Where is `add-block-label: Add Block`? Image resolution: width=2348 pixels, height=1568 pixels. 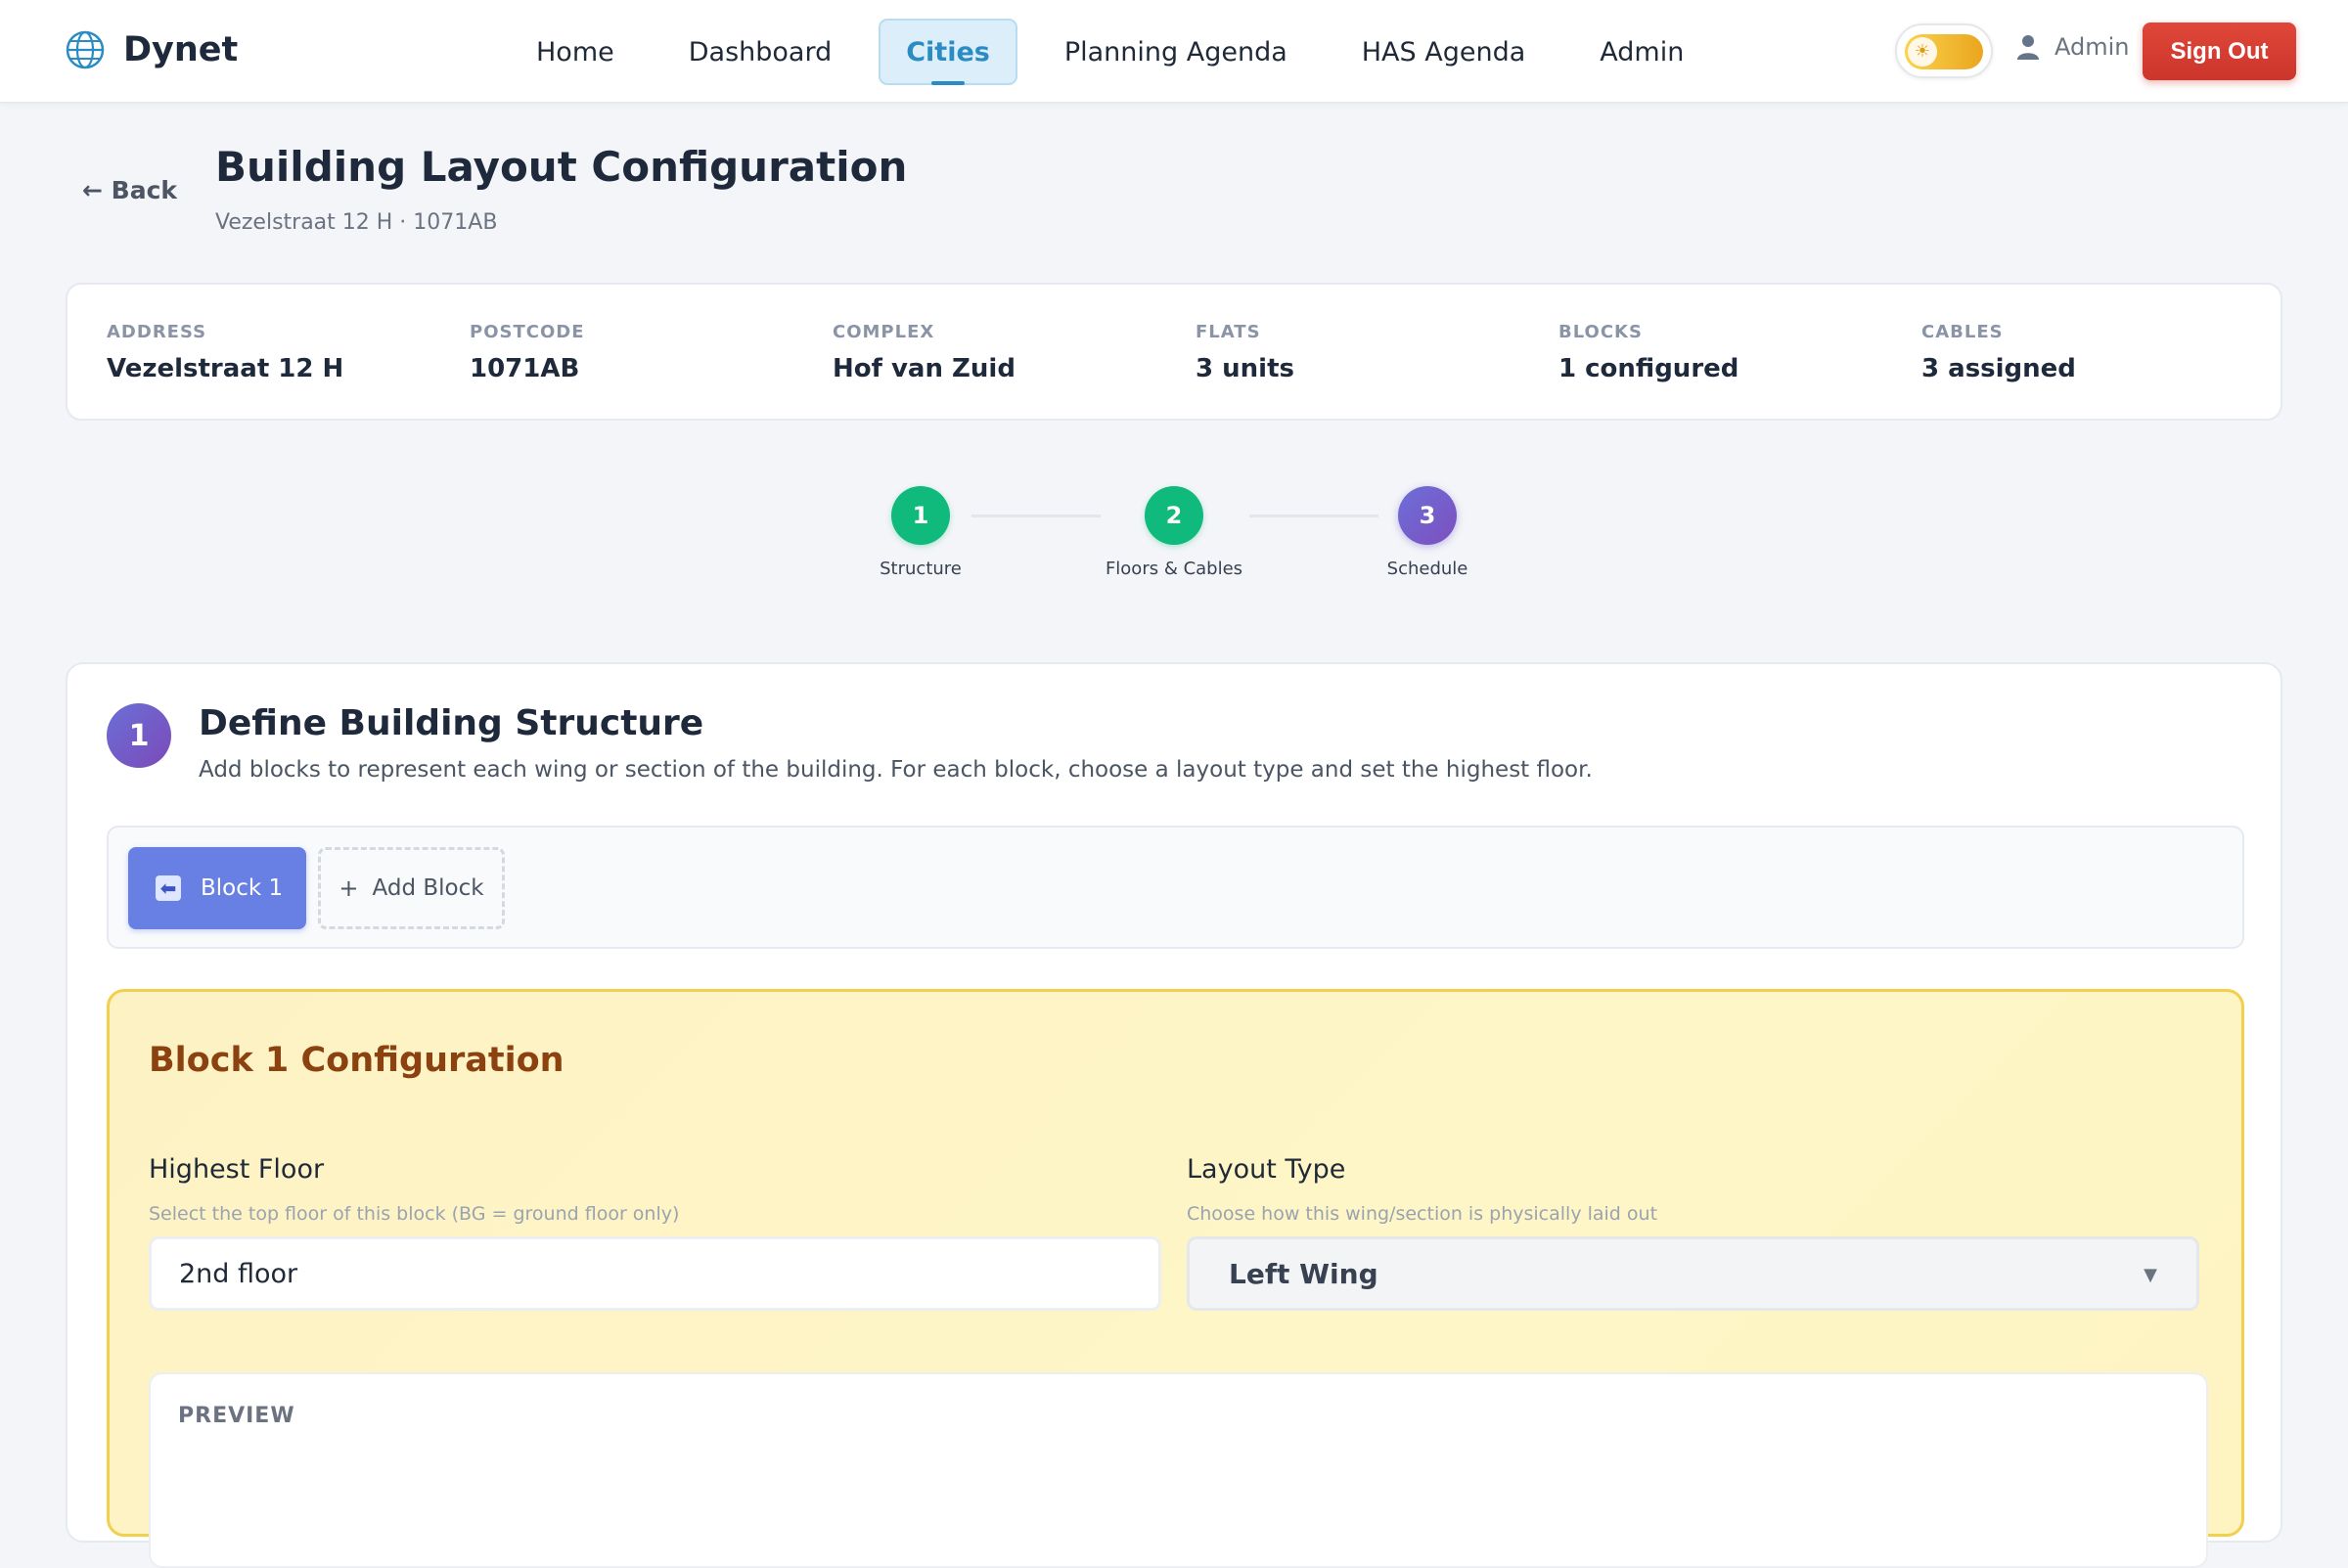
add-block-label: Add Block is located at coordinates (428, 888).